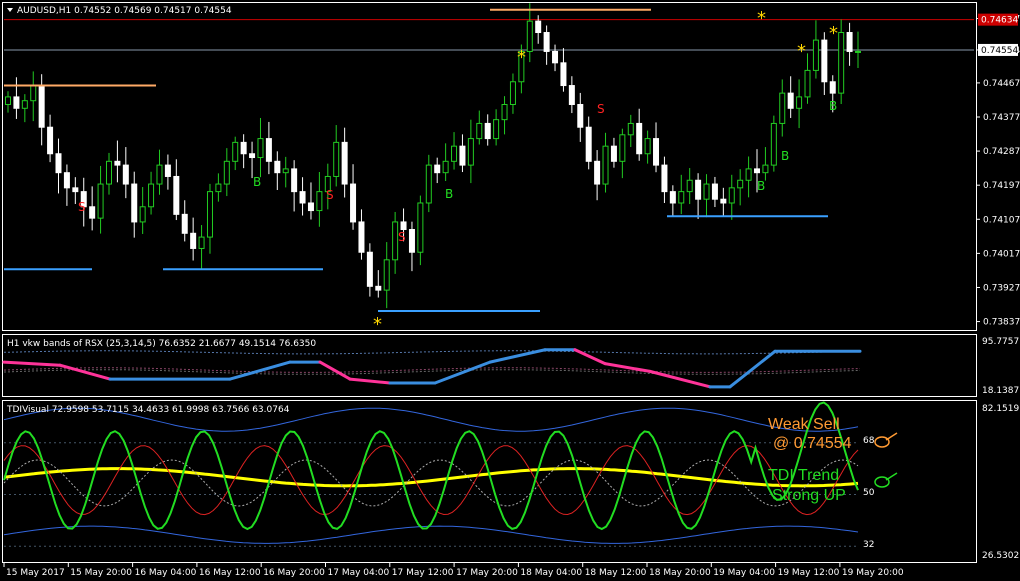 This screenshot has width=1020, height=581. I want to click on tdi-level-50: 50, so click(869, 493).